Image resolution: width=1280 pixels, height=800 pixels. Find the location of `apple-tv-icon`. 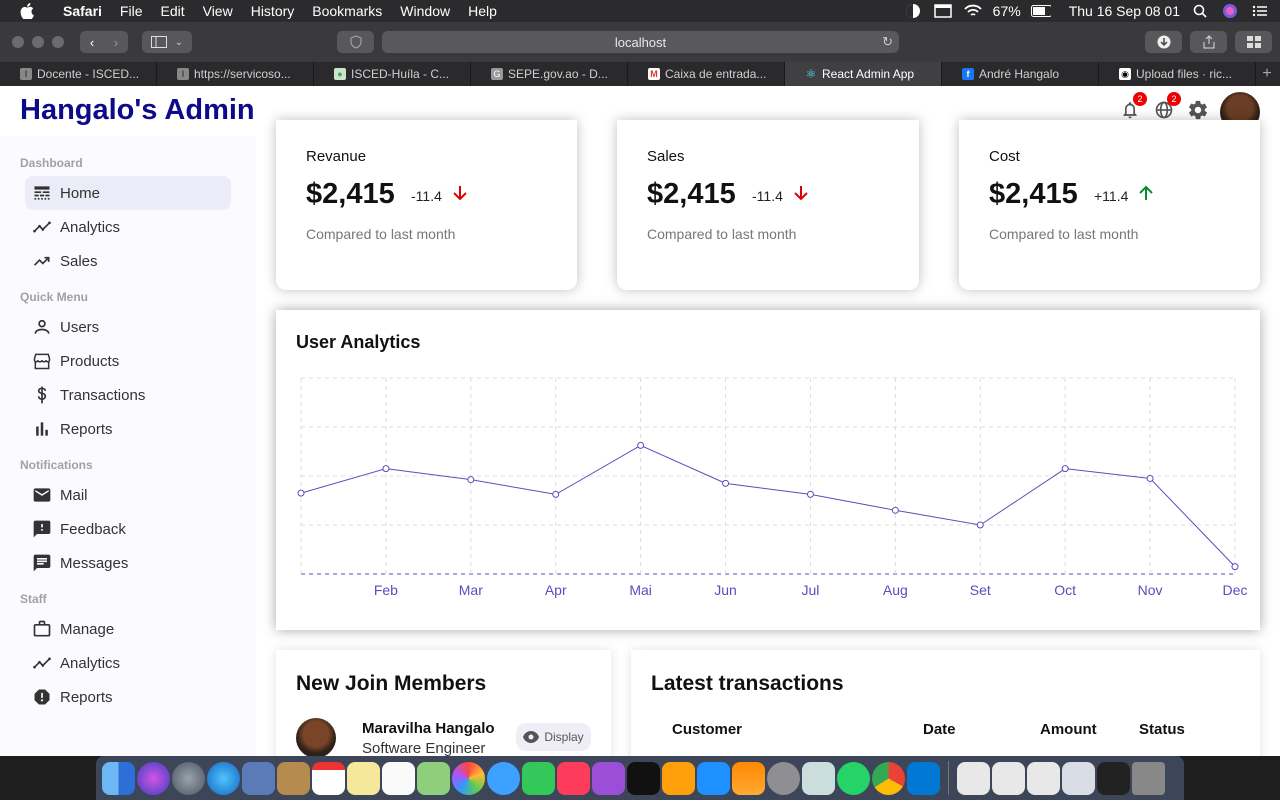

apple-tv-icon is located at coordinates (643, 778).